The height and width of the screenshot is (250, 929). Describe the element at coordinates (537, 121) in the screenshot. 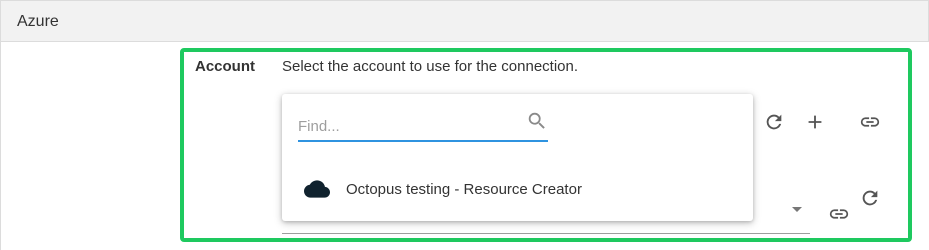

I see `search-icon` at that location.